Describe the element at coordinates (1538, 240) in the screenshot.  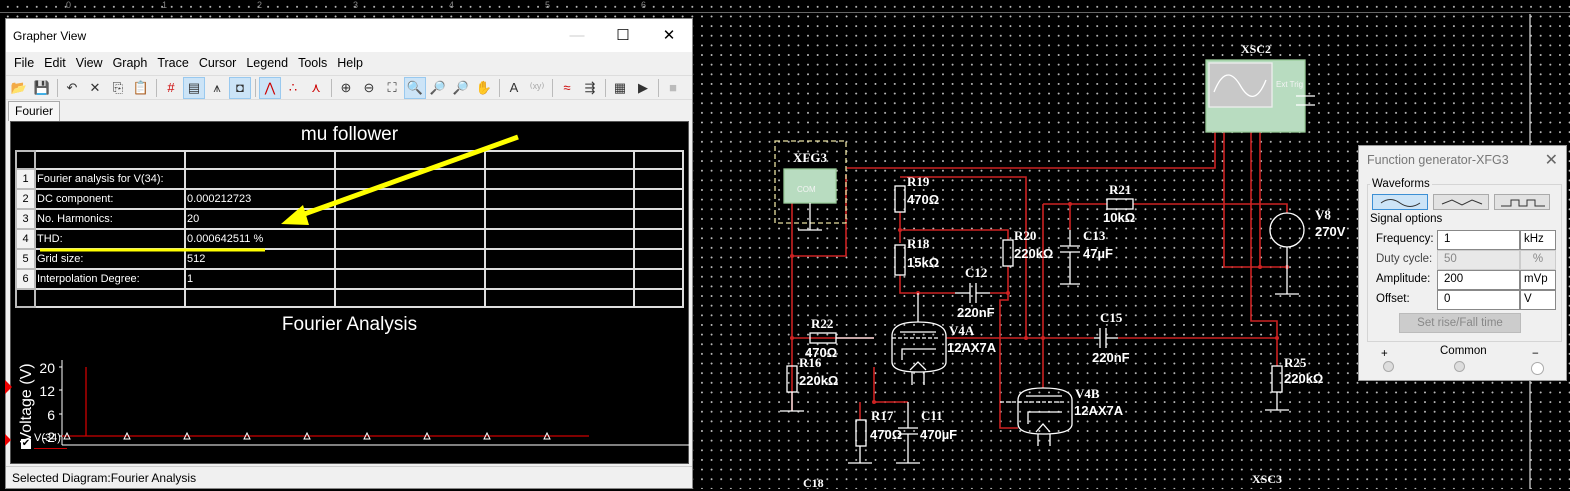
I see `frequency-unit: kHz` at that location.